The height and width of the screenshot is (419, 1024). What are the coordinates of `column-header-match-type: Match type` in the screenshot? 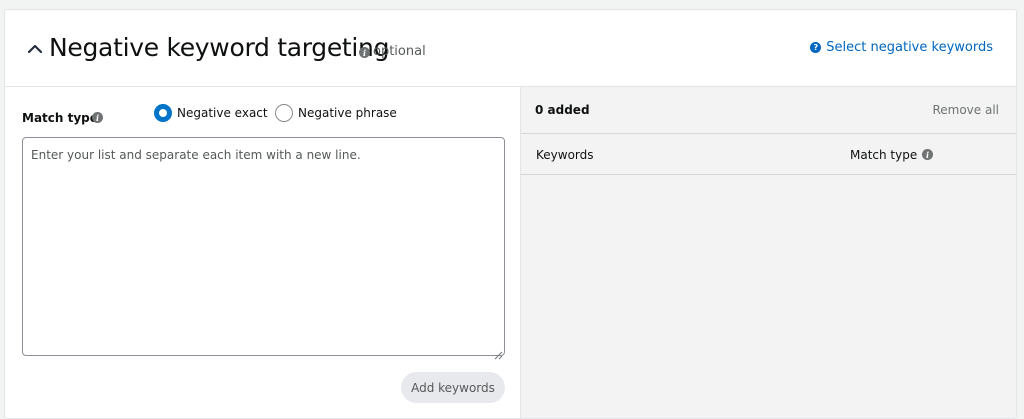 It's located at (884, 155).